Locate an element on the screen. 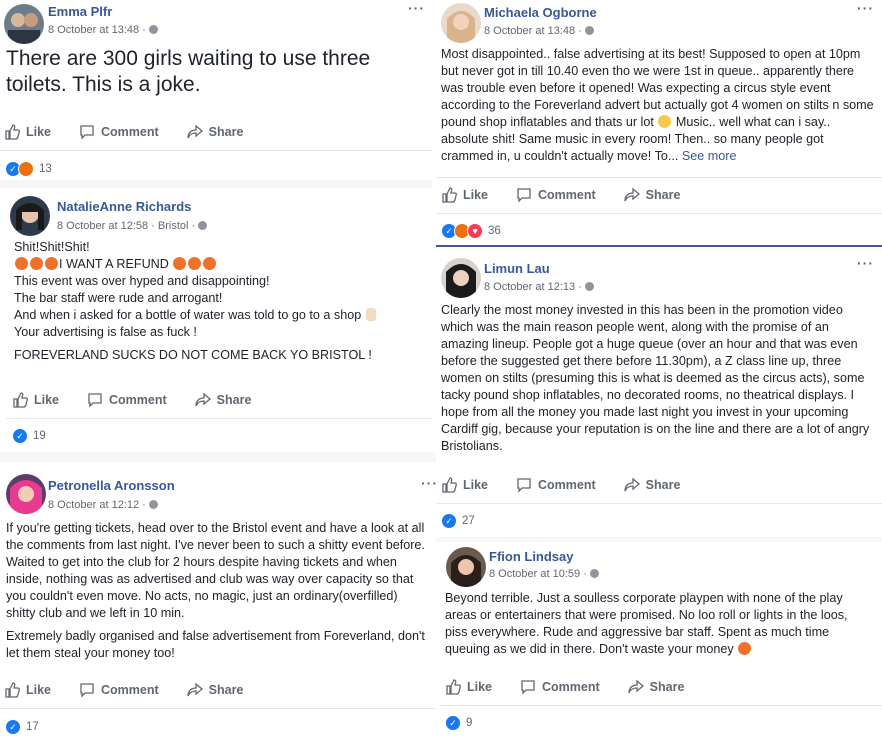 Image resolution: width=882 pixels, height=737 pixels. author-name: Emma Plfr is located at coordinates (80, 11).